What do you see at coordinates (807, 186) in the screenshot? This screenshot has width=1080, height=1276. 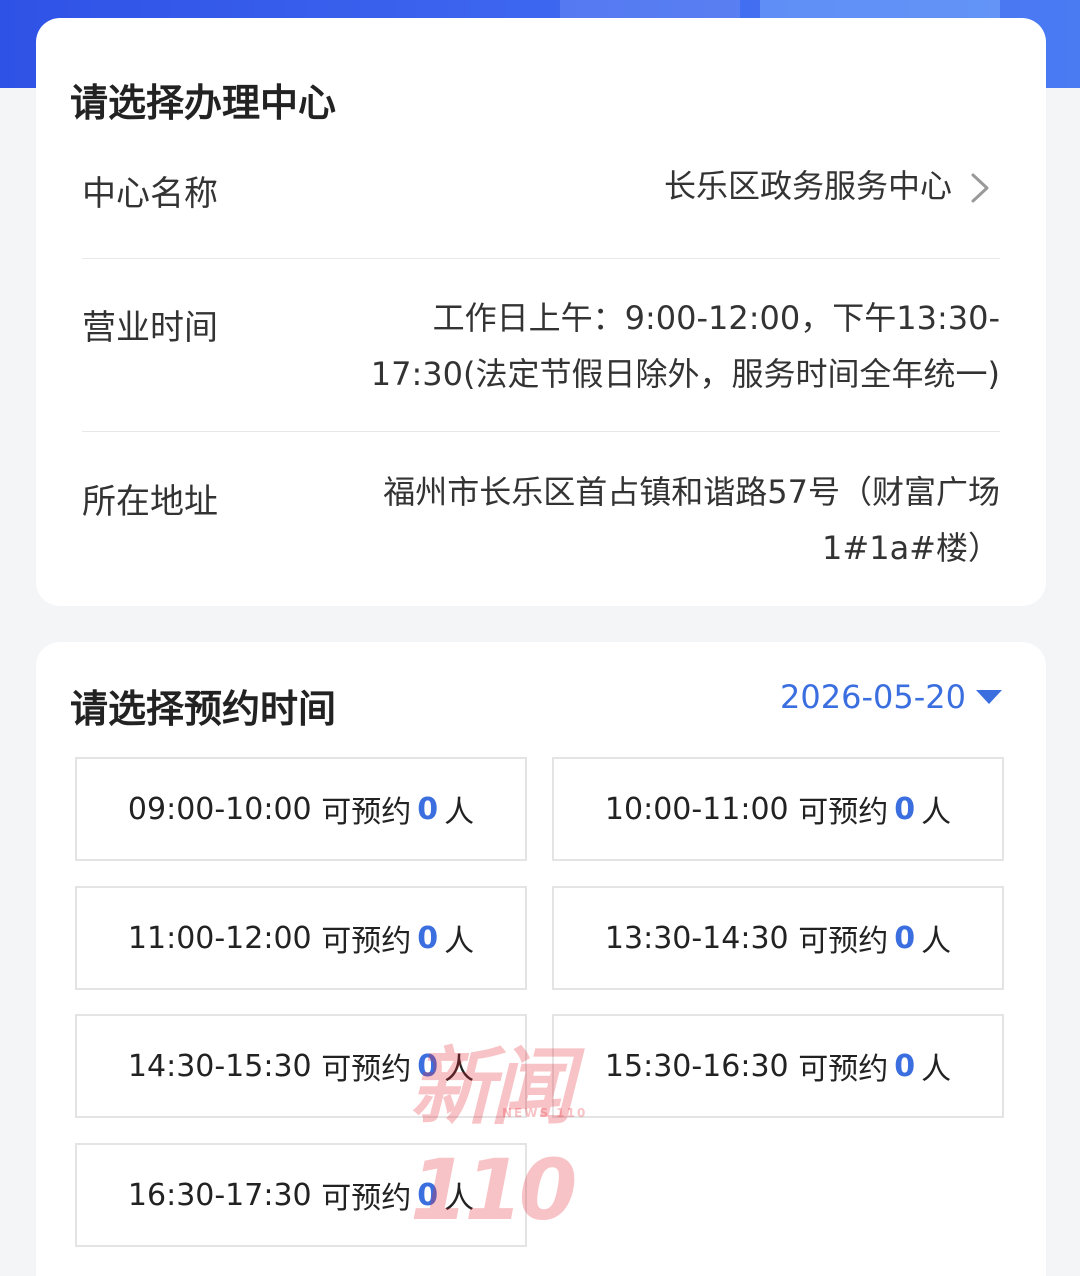 I see `center-name-value: 长乐区政务服务中心` at bounding box center [807, 186].